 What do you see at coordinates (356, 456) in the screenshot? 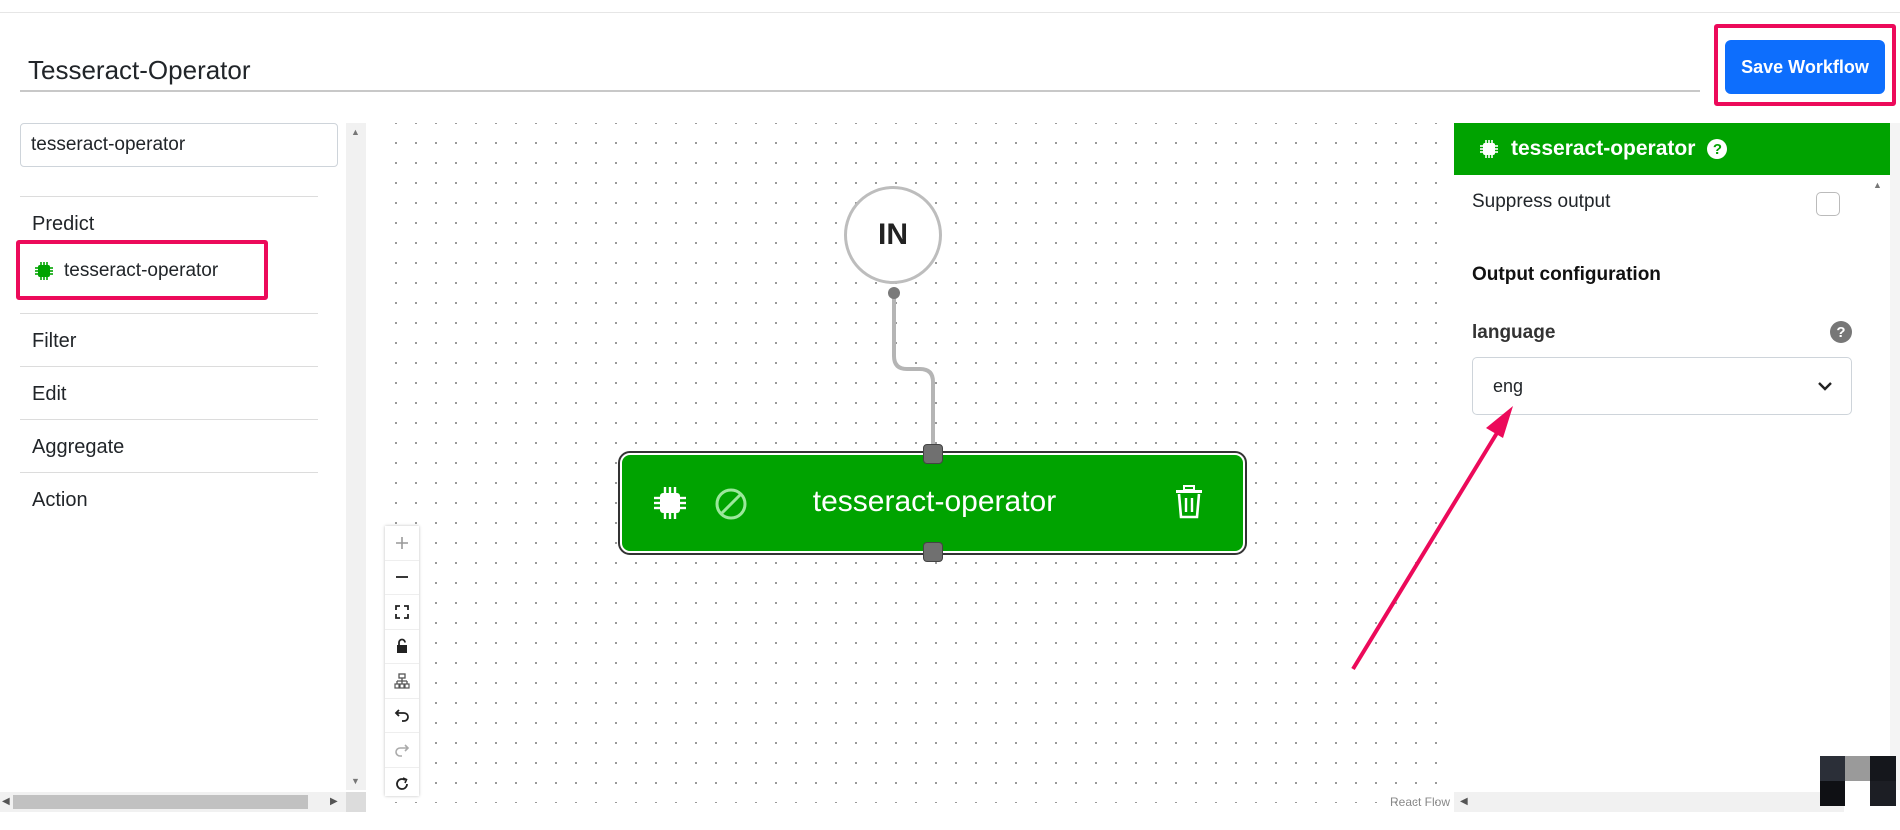
I see `sidebar-vertical-scrollbar: ▲ ▼` at bounding box center [356, 456].